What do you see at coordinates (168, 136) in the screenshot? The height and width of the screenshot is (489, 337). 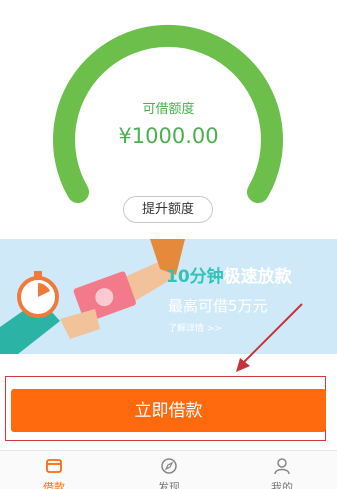 I see `credit-amount: ¥1000.00` at bounding box center [168, 136].